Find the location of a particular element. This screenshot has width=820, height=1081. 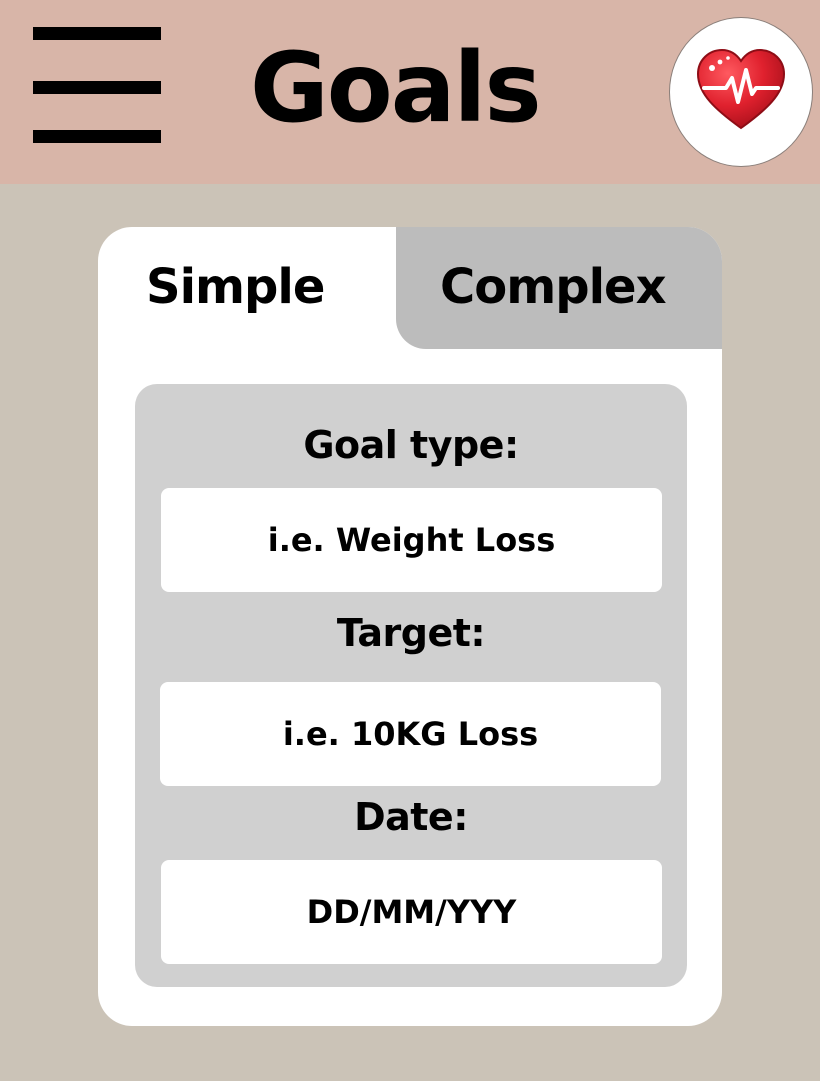

tab-simple-label: Simple is located at coordinates (235, 287).